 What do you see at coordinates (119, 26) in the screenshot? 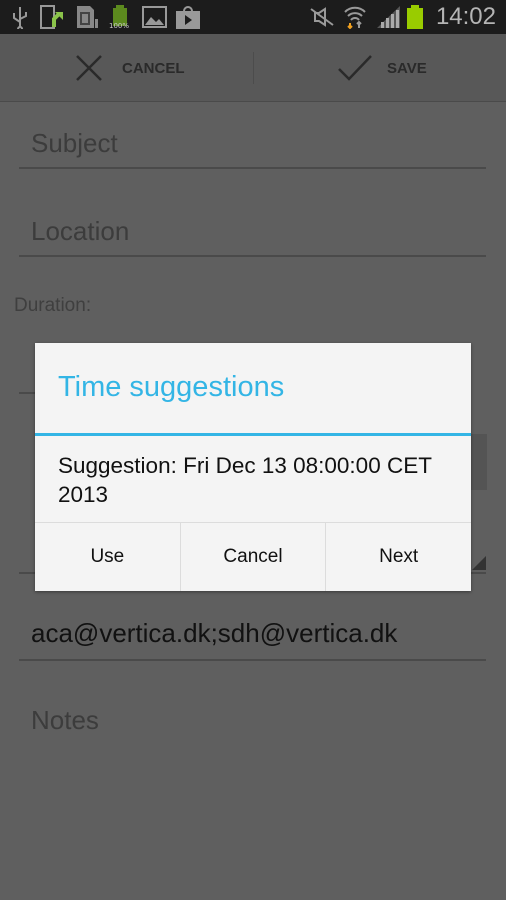
I see `battery-percent: 100%` at bounding box center [119, 26].